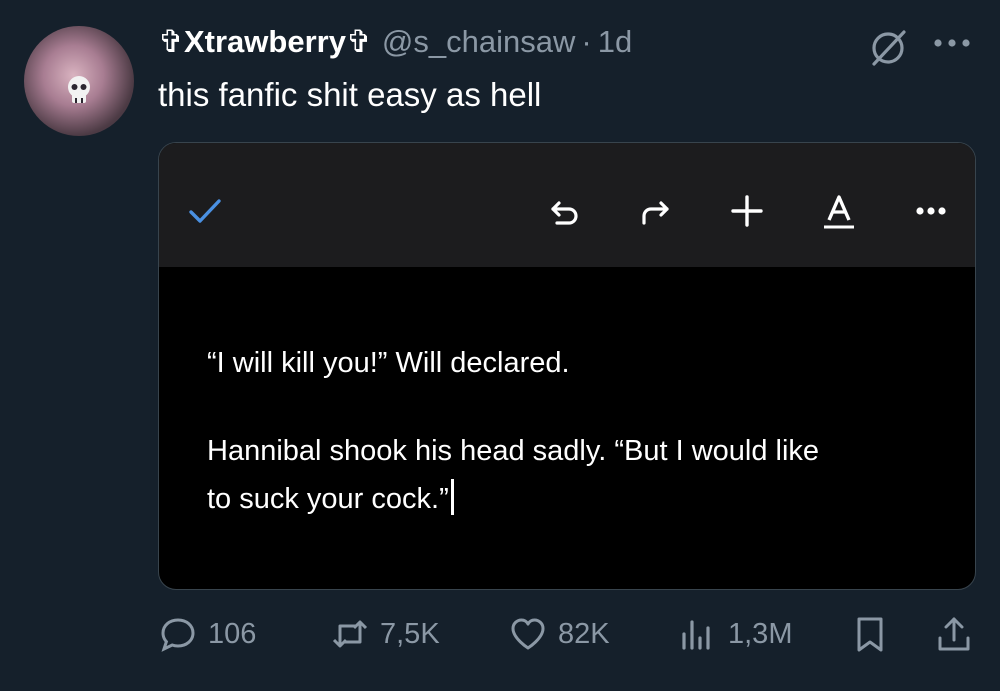 Image resolution: width=1000 pixels, height=691 pixels. I want to click on reply-icon, so click(178, 635).